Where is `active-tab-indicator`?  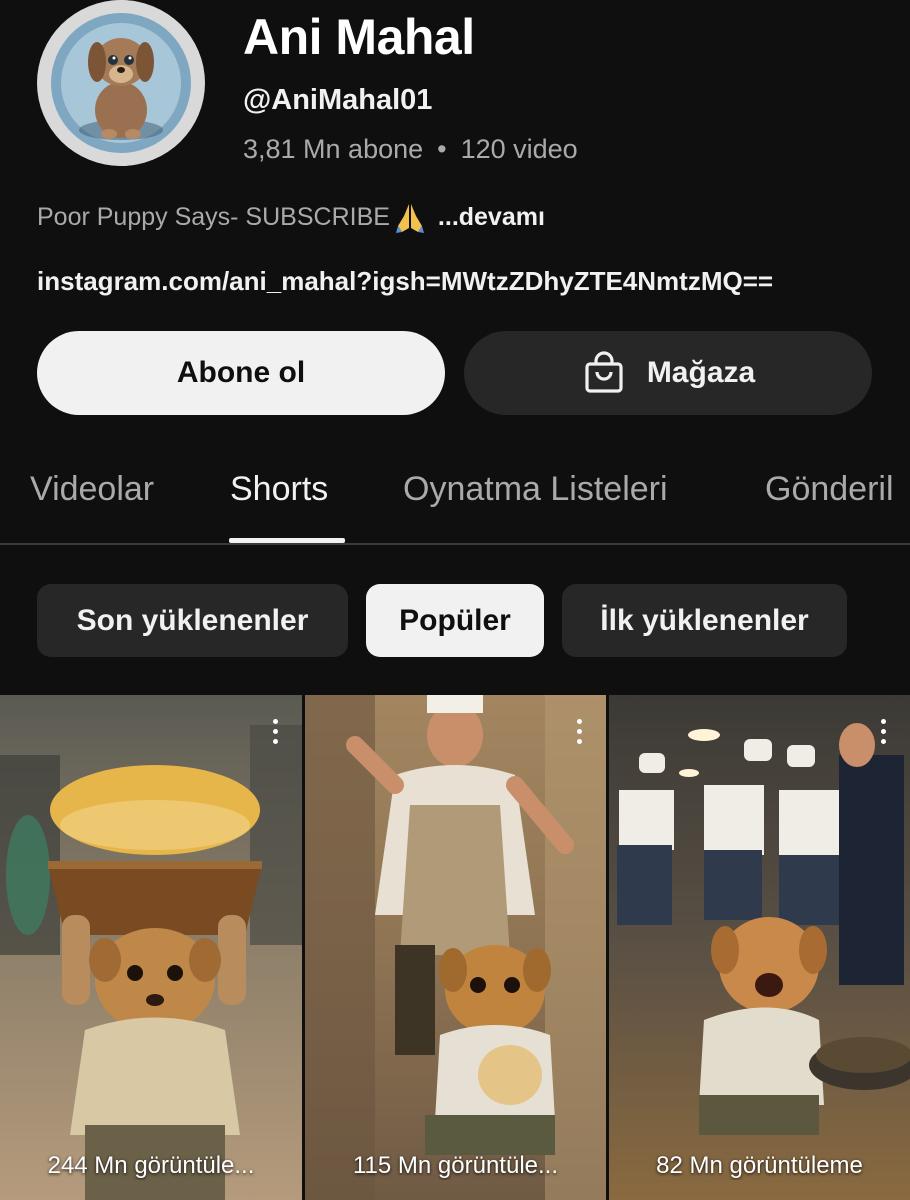 active-tab-indicator is located at coordinates (287, 540).